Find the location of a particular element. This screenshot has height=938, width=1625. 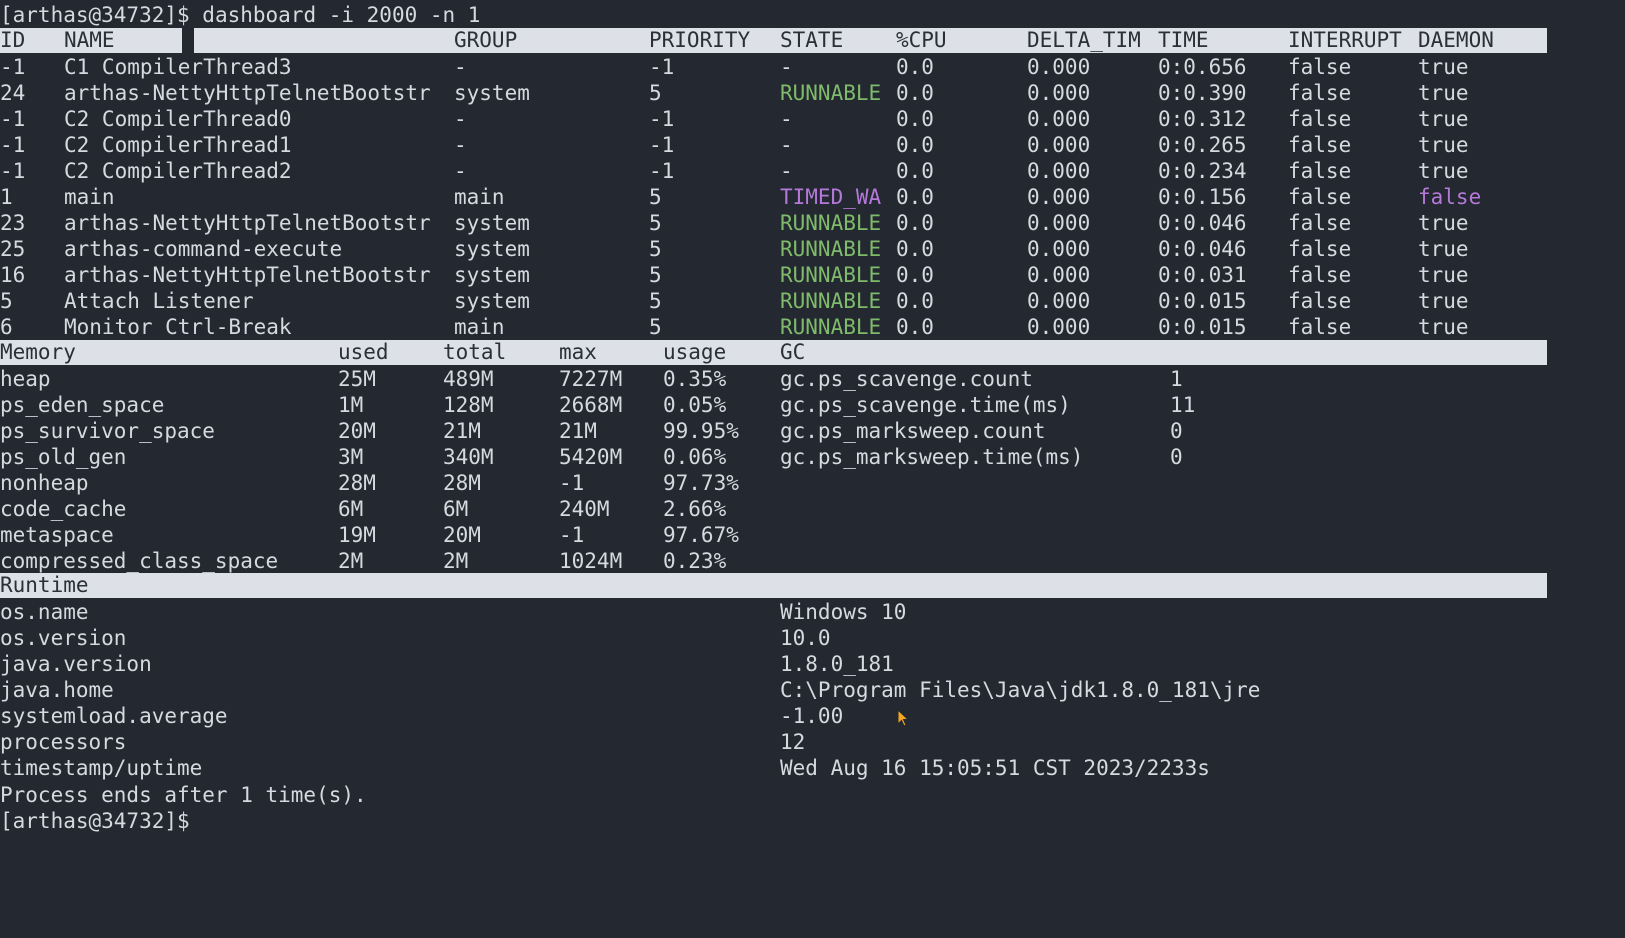

runtime-key: java.version is located at coordinates (76, 664).